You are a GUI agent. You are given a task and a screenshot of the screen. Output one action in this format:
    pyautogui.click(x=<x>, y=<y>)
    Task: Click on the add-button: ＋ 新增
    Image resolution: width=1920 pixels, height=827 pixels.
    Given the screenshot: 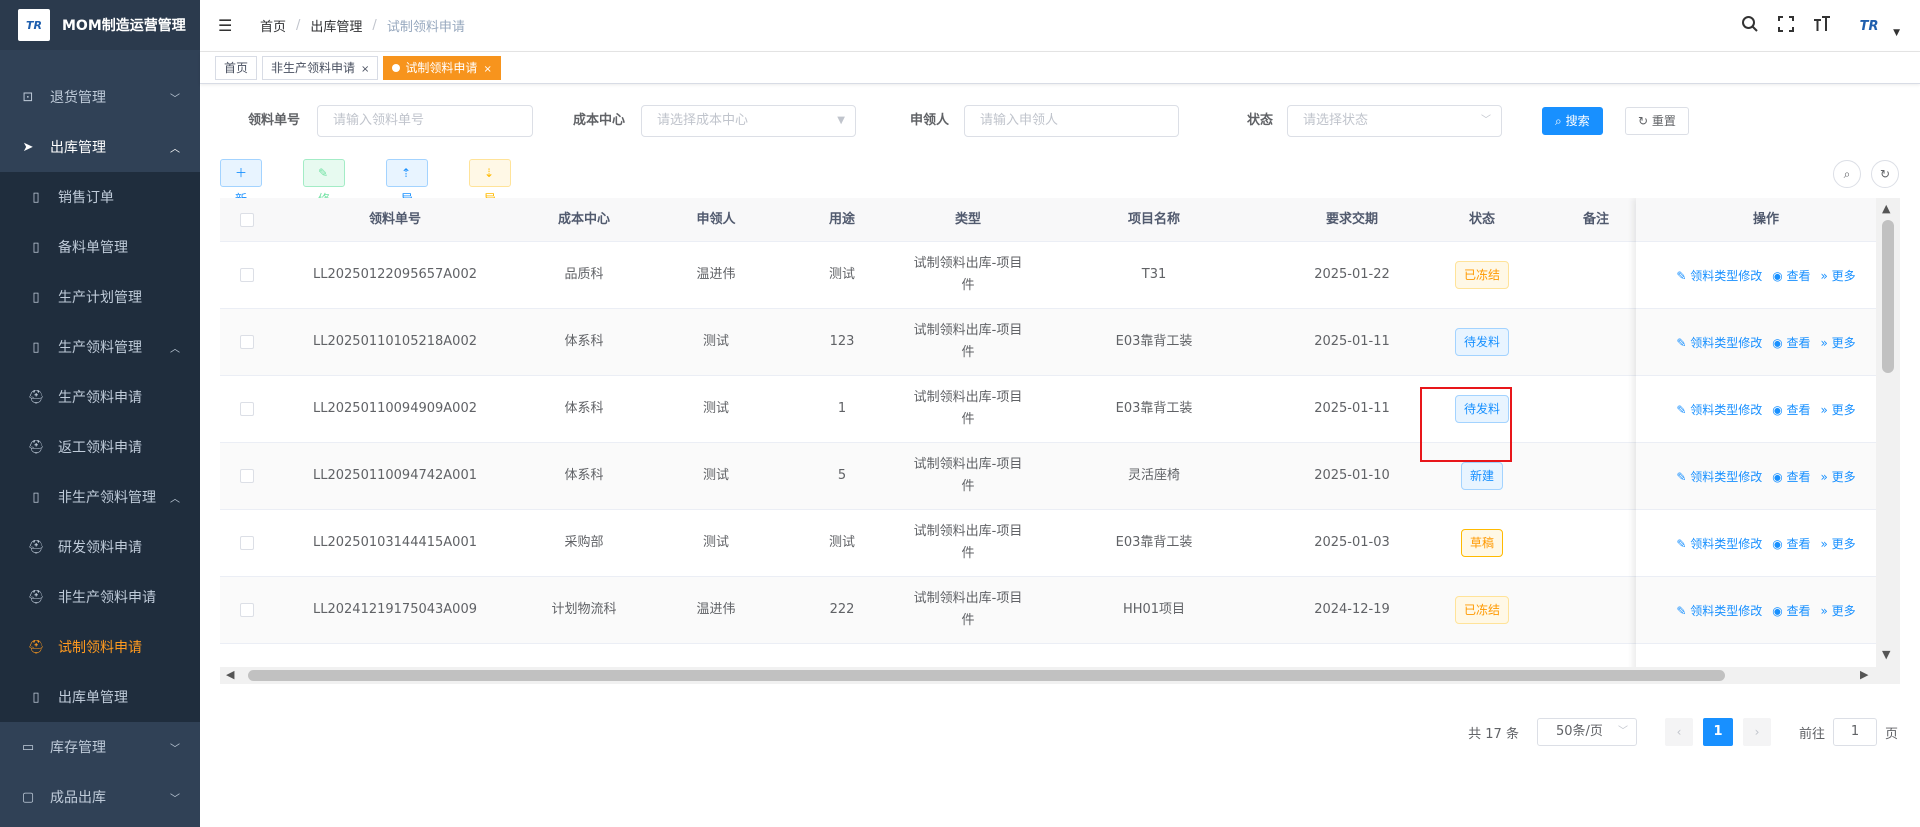 What is the action you would take?
    pyautogui.click(x=241, y=195)
    